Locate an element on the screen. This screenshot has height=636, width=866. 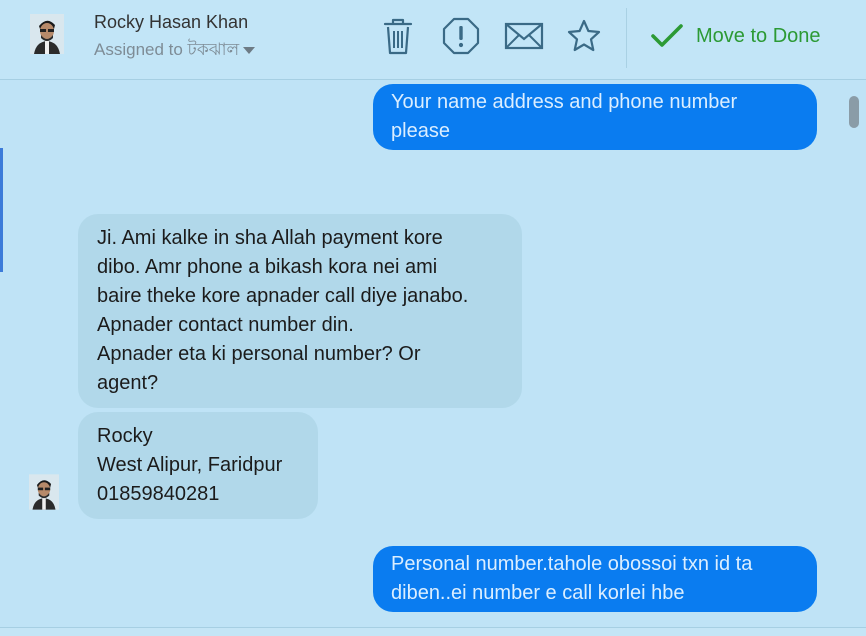
mark-unread-button is located at coordinates (524, 36).